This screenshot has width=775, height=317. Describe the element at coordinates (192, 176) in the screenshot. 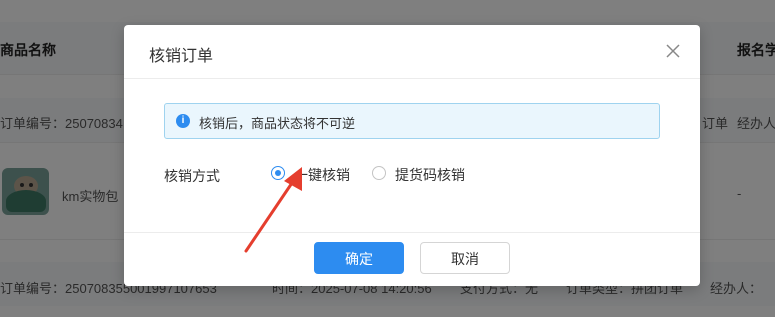

I see `verify-method-label: 核销方式` at that location.